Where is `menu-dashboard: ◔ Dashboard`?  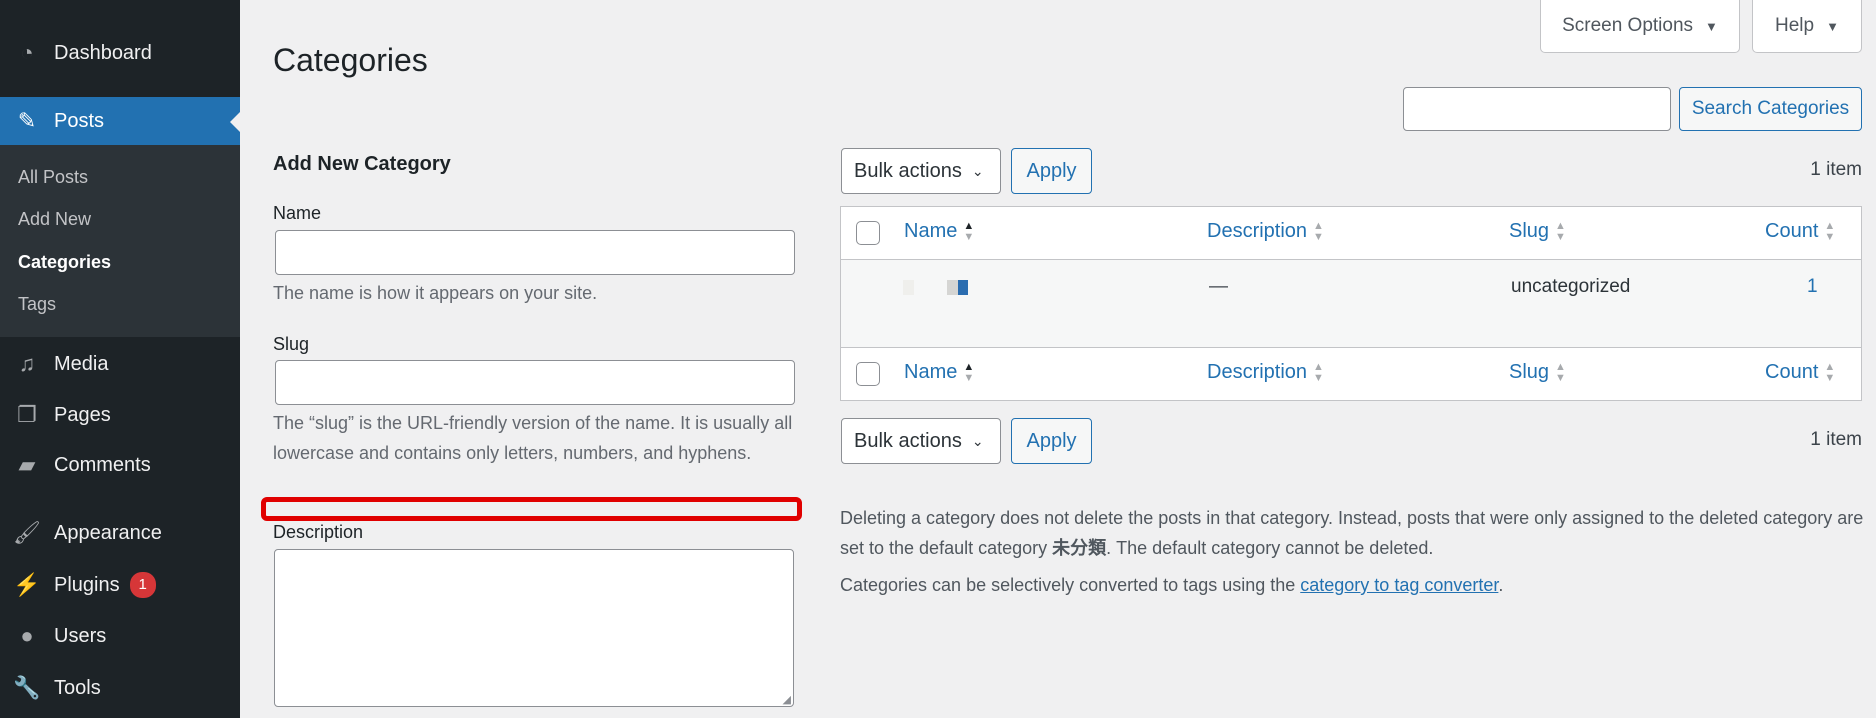 menu-dashboard: ◔ Dashboard is located at coordinates (120, 53).